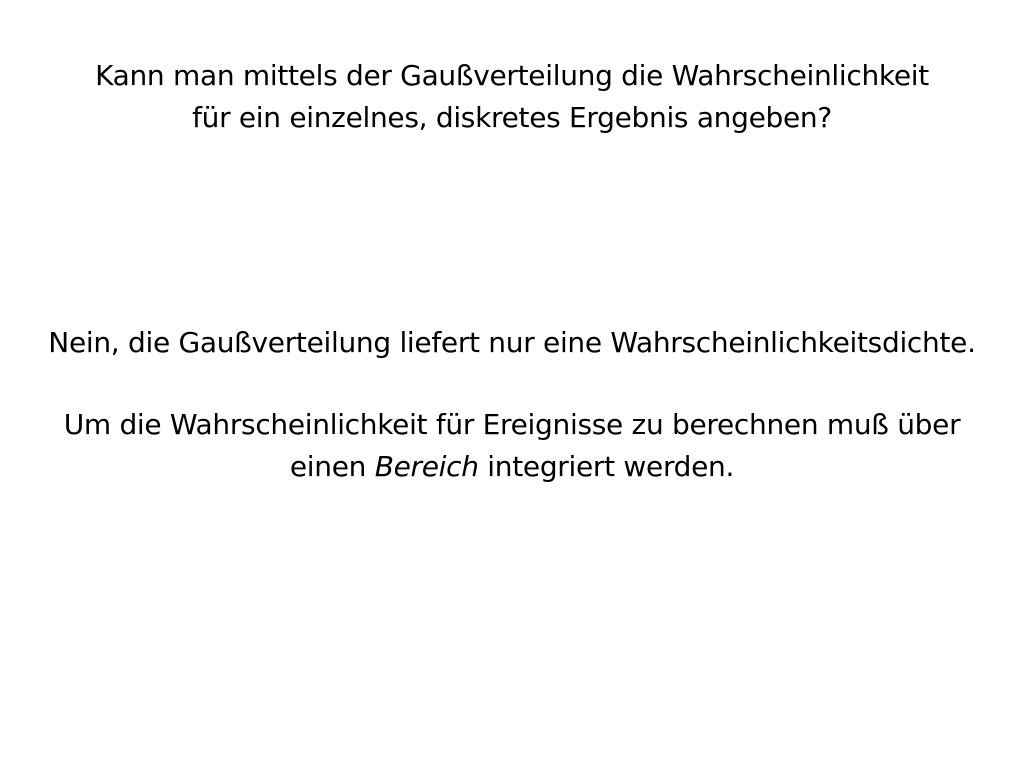  I want to click on answer-text-after-emphasis: integriert werden., so click(606, 466).